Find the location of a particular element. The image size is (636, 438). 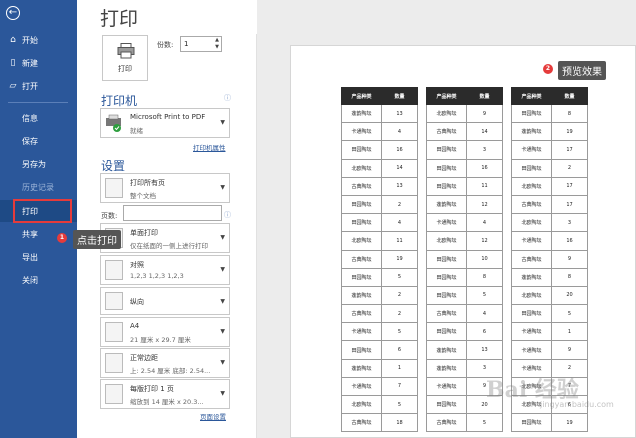

sidebar-item-home: ⌂ 开始 is located at coordinates (38, 40).